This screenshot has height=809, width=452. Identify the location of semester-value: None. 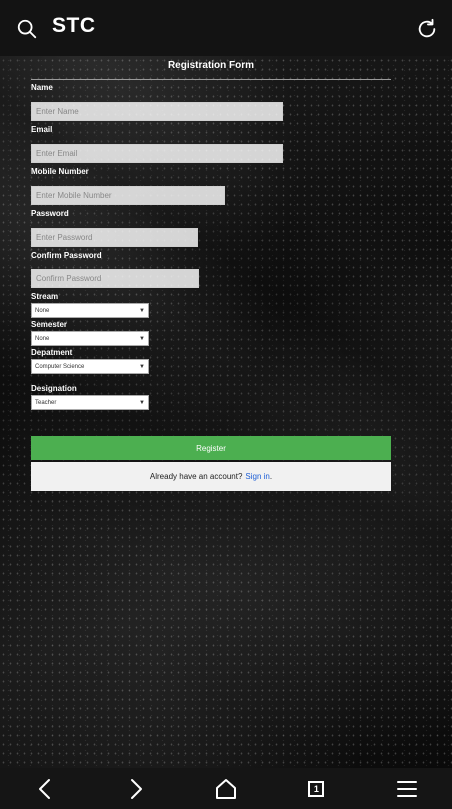
(42, 338).